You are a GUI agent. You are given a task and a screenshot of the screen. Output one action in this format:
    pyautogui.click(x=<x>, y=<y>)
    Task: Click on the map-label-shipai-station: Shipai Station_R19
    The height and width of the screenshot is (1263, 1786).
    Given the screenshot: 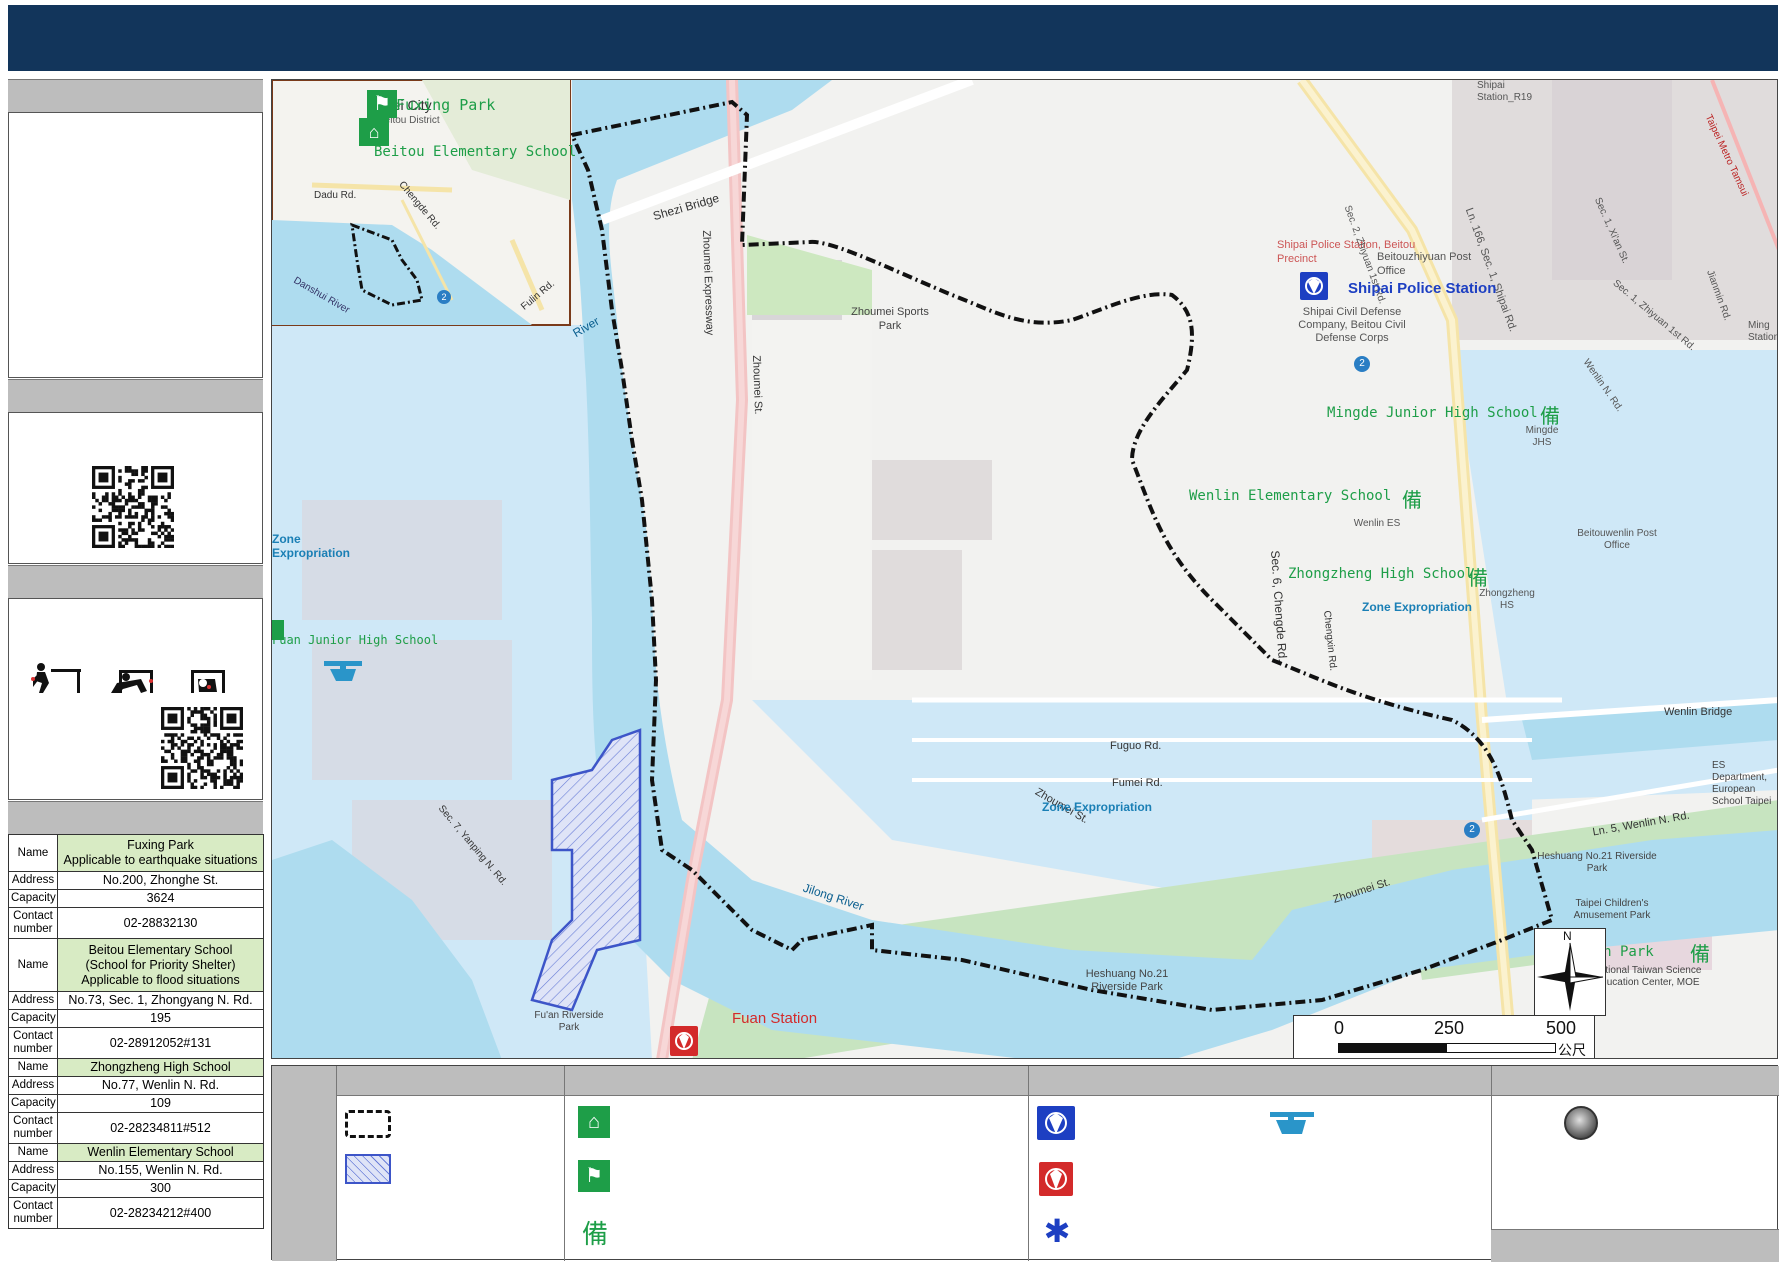 What is the action you would take?
    pyautogui.click(x=1505, y=91)
    